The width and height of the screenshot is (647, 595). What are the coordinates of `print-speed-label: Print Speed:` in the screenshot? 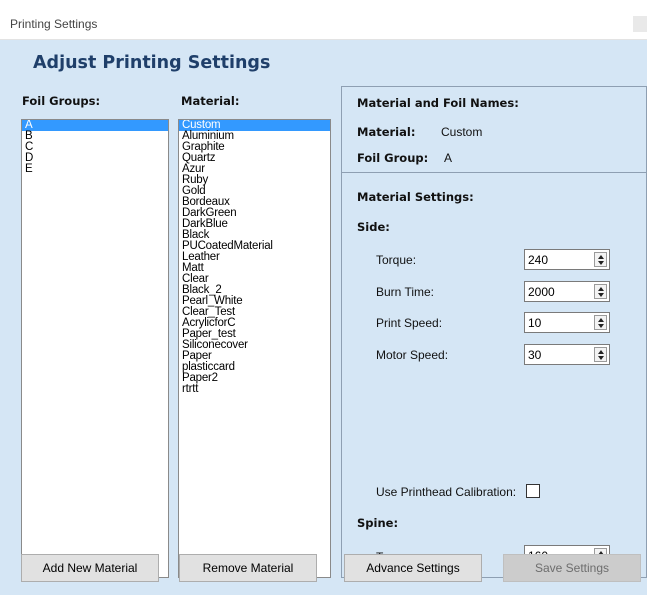 It's located at (409, 323).